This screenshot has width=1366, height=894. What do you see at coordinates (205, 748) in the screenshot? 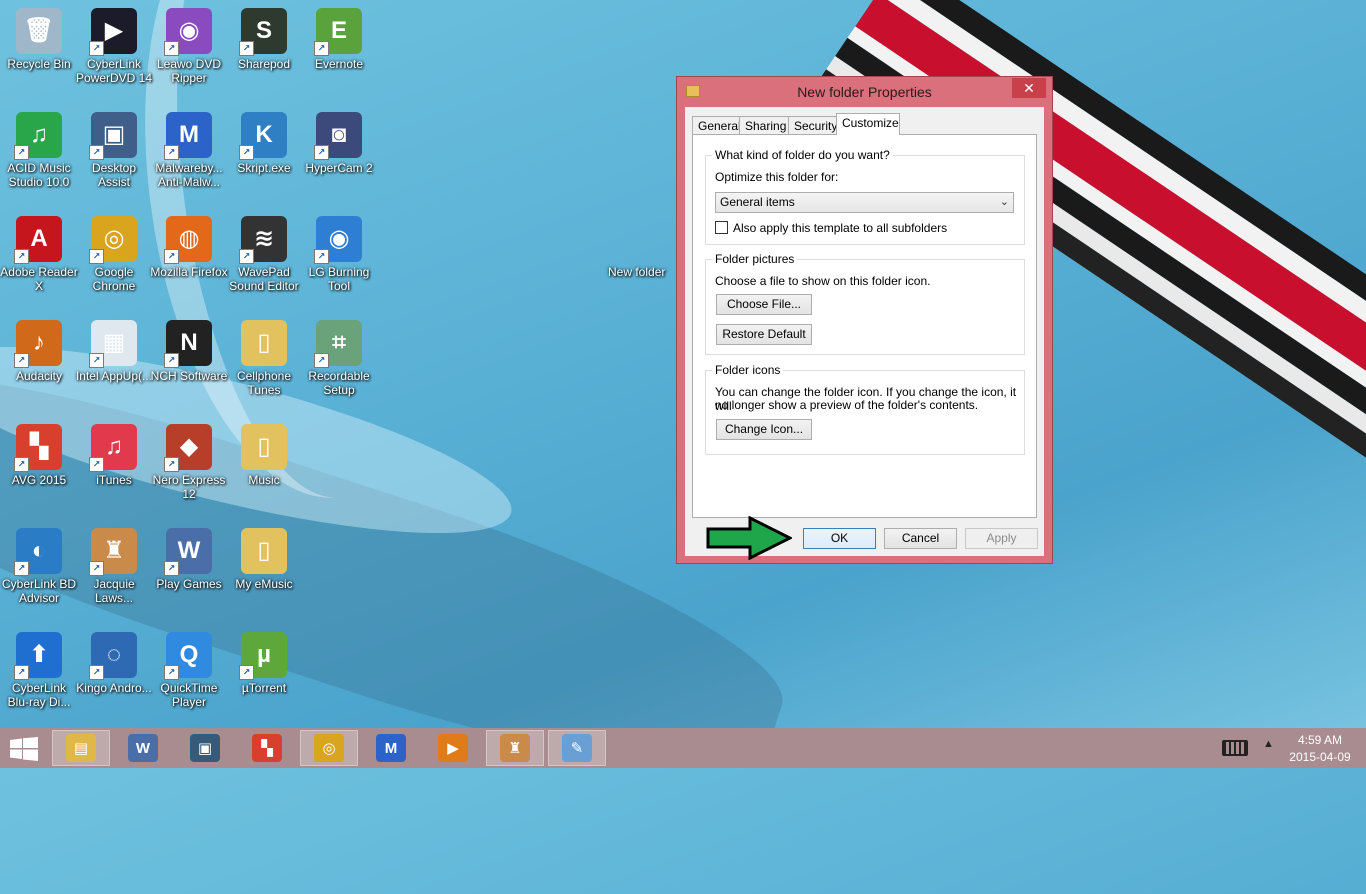
I see `taskbar-item: ▣` at bounding box center [205, 748].